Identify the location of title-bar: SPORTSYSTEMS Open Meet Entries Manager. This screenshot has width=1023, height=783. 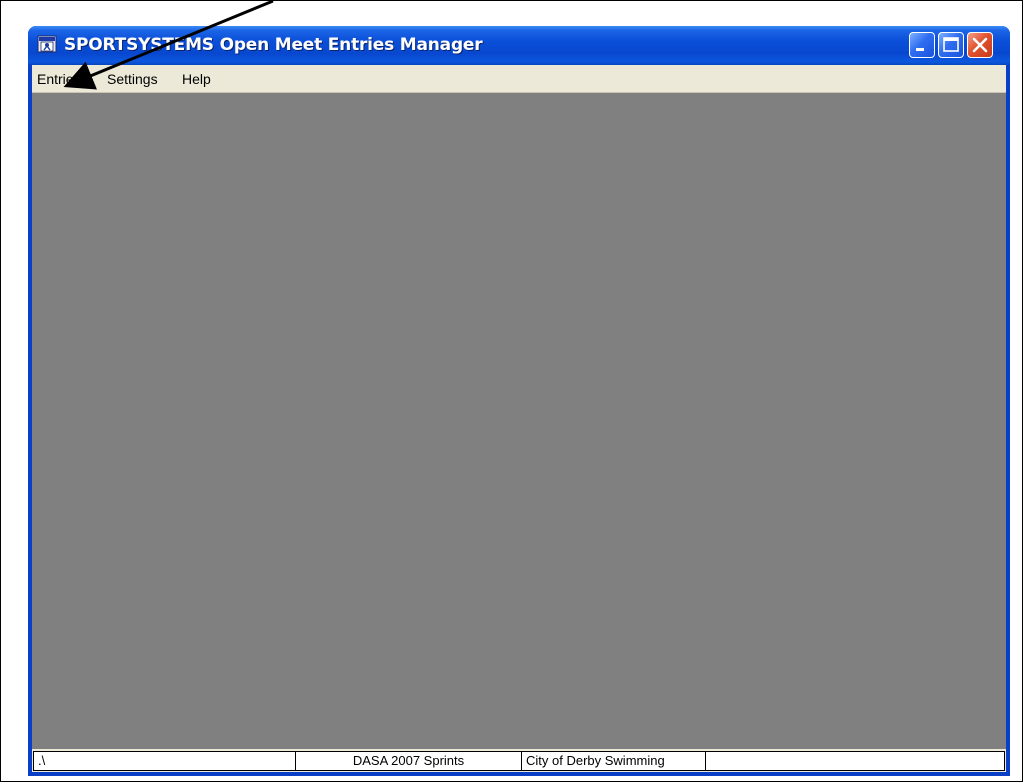
(519, 45).